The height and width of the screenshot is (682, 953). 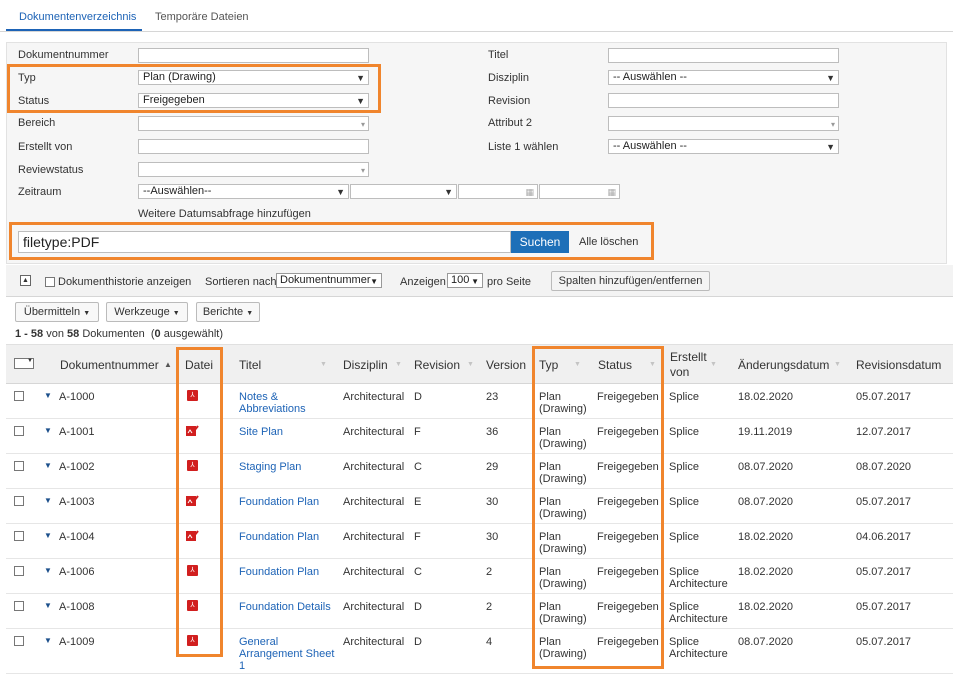 What do you see at coordinates (437, 365) in the screenshot?
I see `header-revision: Revision` at bounding box center [437, 365].